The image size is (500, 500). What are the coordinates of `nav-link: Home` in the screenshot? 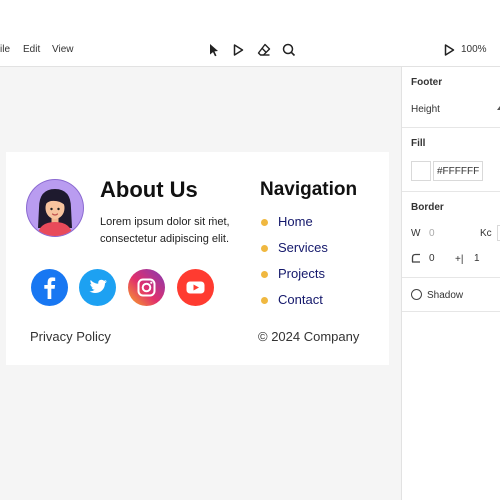 It's located at (295, 221).